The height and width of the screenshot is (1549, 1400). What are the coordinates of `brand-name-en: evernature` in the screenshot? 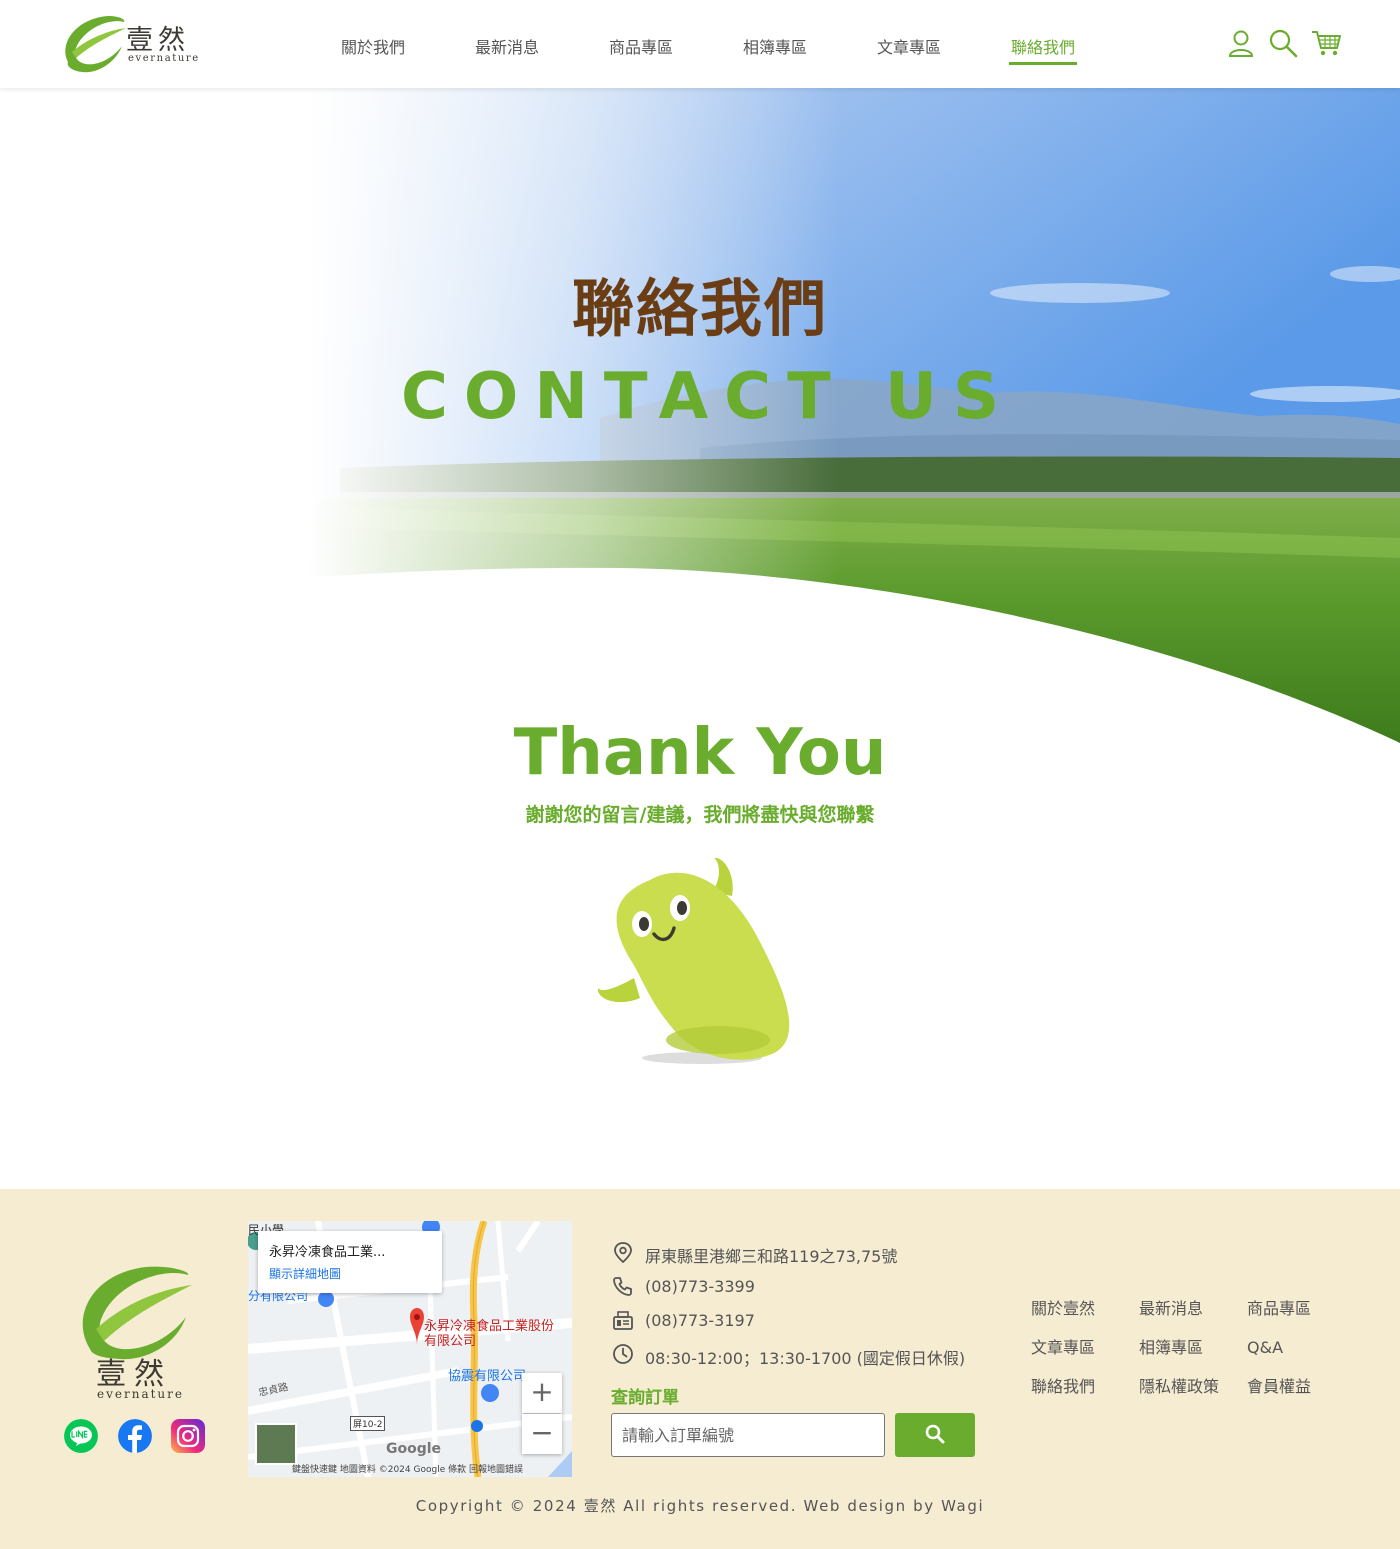 It's located at (164, 58).